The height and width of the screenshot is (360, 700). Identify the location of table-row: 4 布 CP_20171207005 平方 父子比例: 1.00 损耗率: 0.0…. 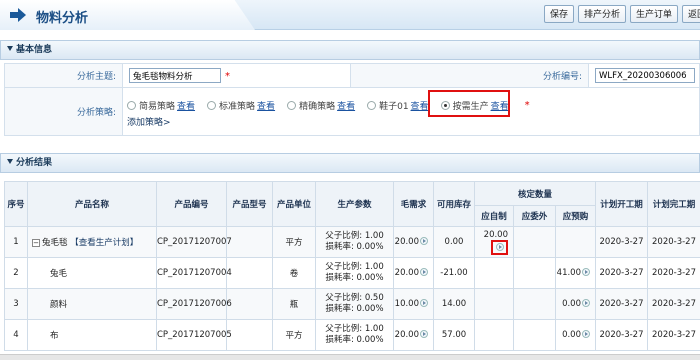
(352, 335).